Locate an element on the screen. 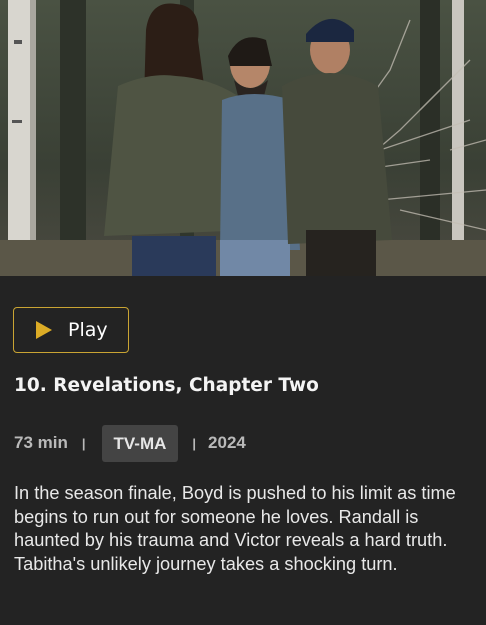 The width and height of the screenshot is (486, 625). episode-duration: 73 min is located at coordinates (41, 442).